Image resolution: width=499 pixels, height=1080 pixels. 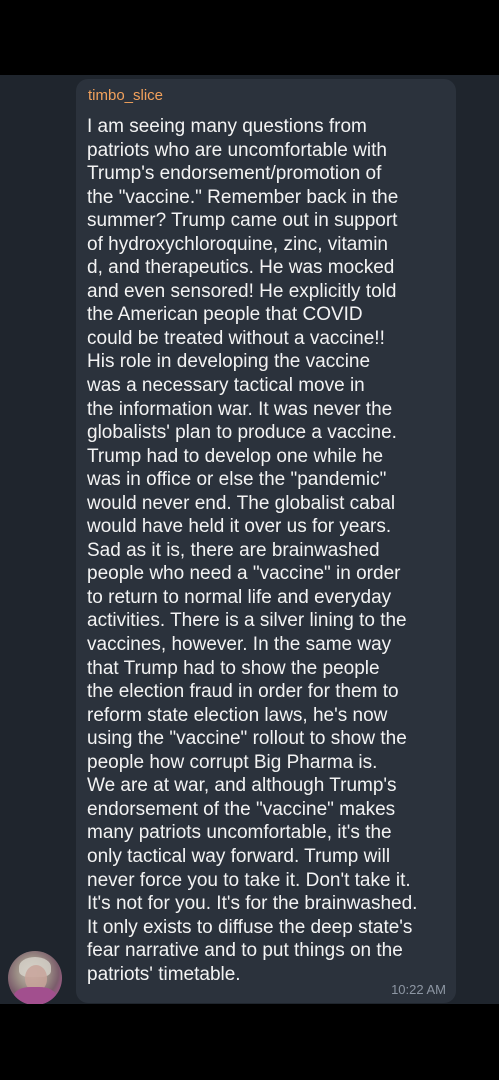 What do you see at coordinates (249, 37) in the screenshot?
I see `top-bar` at bounding box center [249, 37].